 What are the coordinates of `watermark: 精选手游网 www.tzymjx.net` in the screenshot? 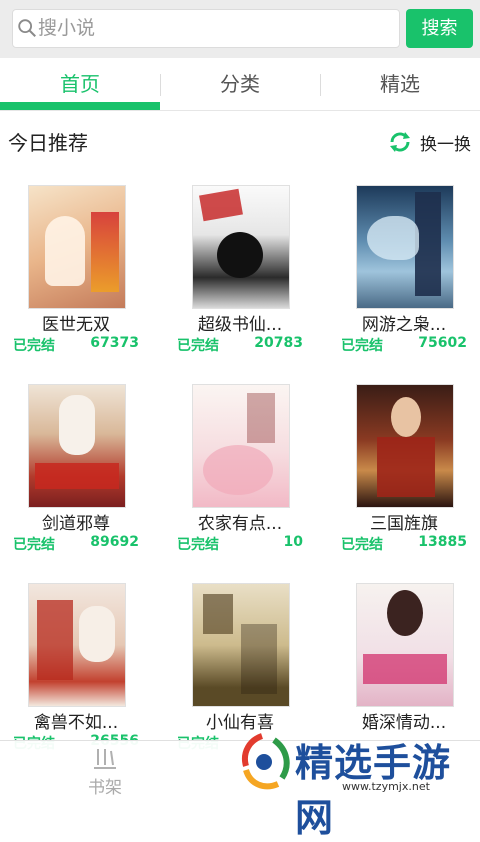 It's located at (355, 784).